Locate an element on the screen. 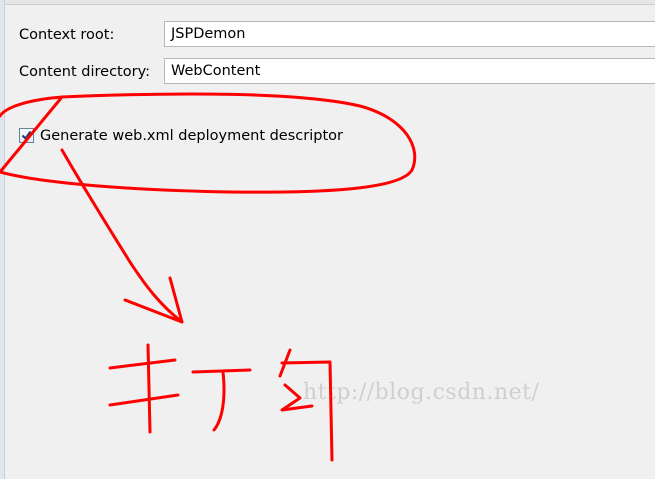  annotation-ellipse is located at coordinates (208, 143).